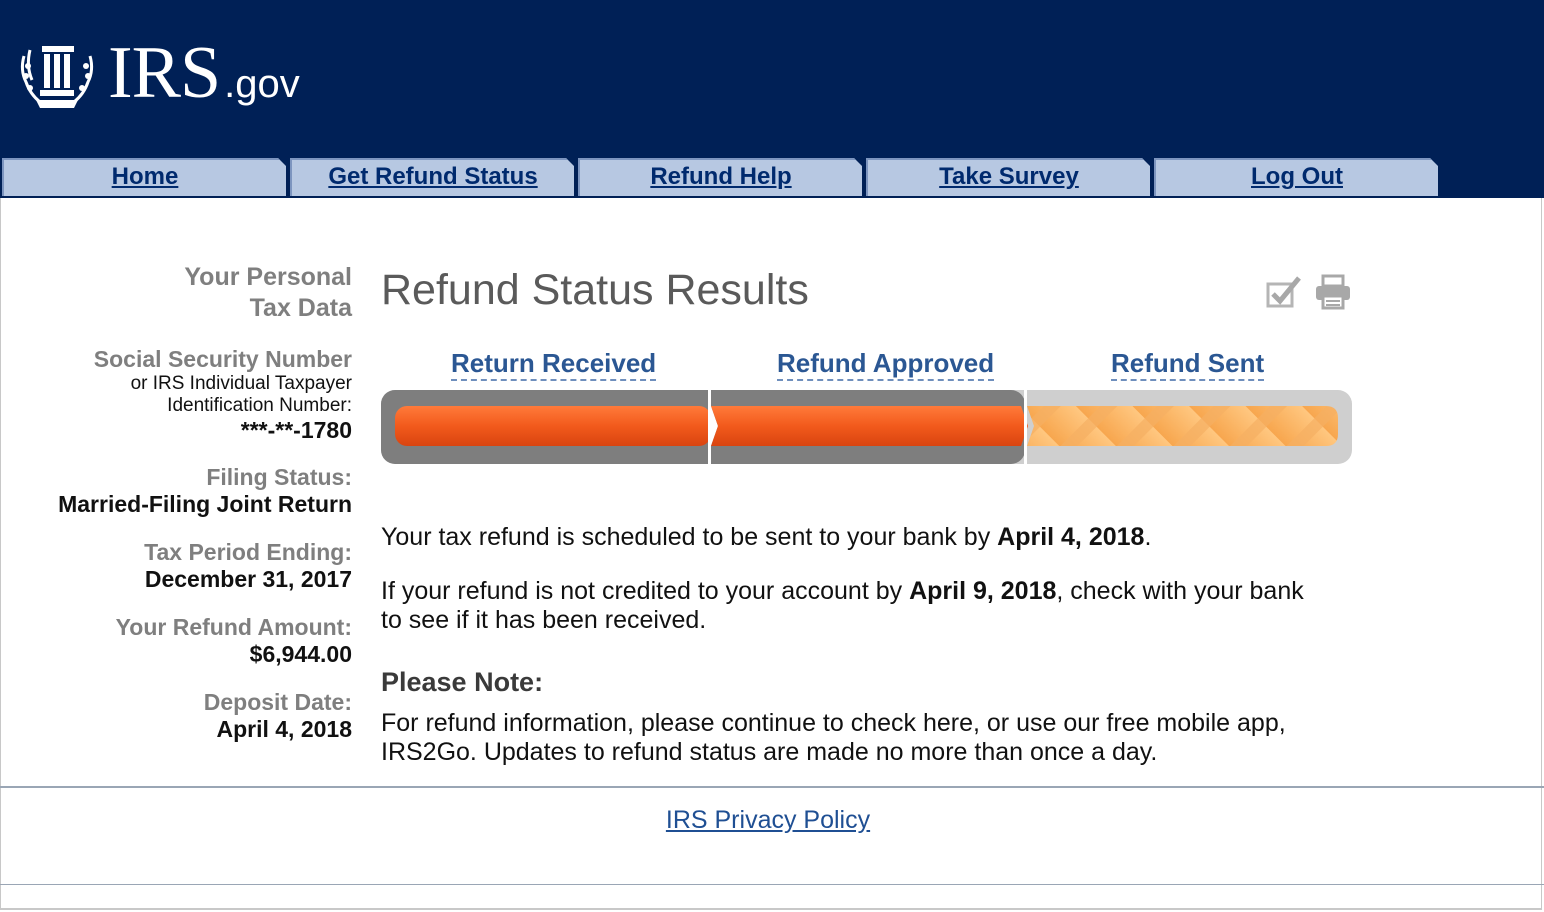  Describe the element at coordinates (1182, 426) in the screenshot. I see `bar-refund-sent` at that location.